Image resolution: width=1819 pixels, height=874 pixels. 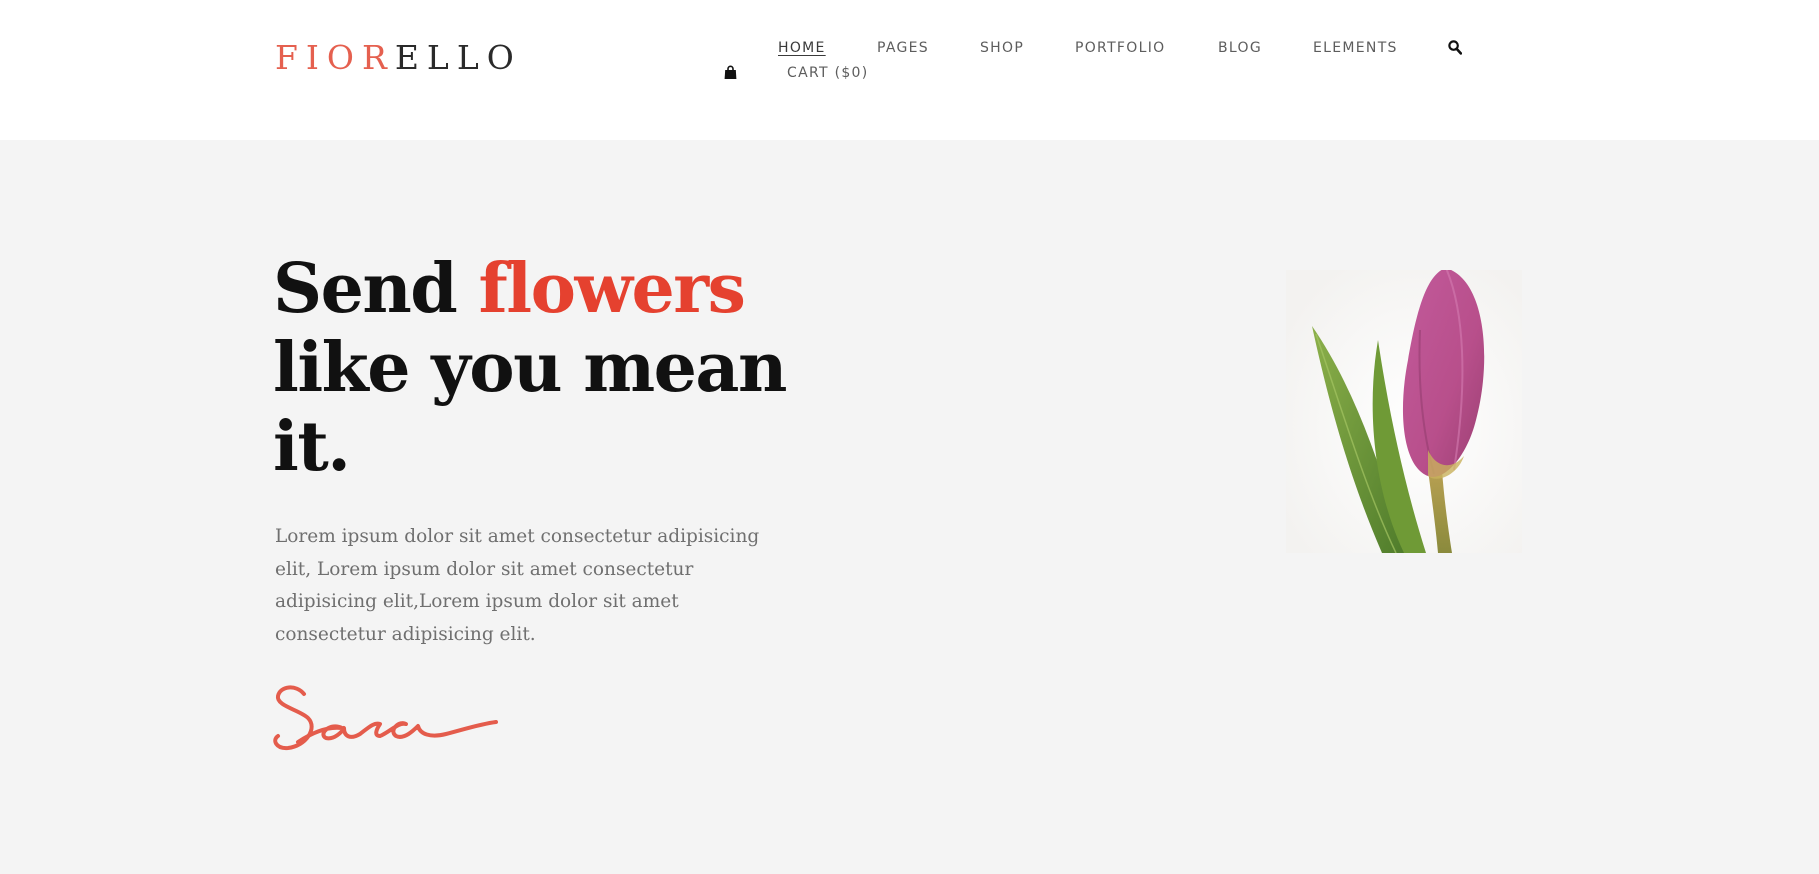 I want to click on site-logo: FIORELLO, so click(x=398, y=58).